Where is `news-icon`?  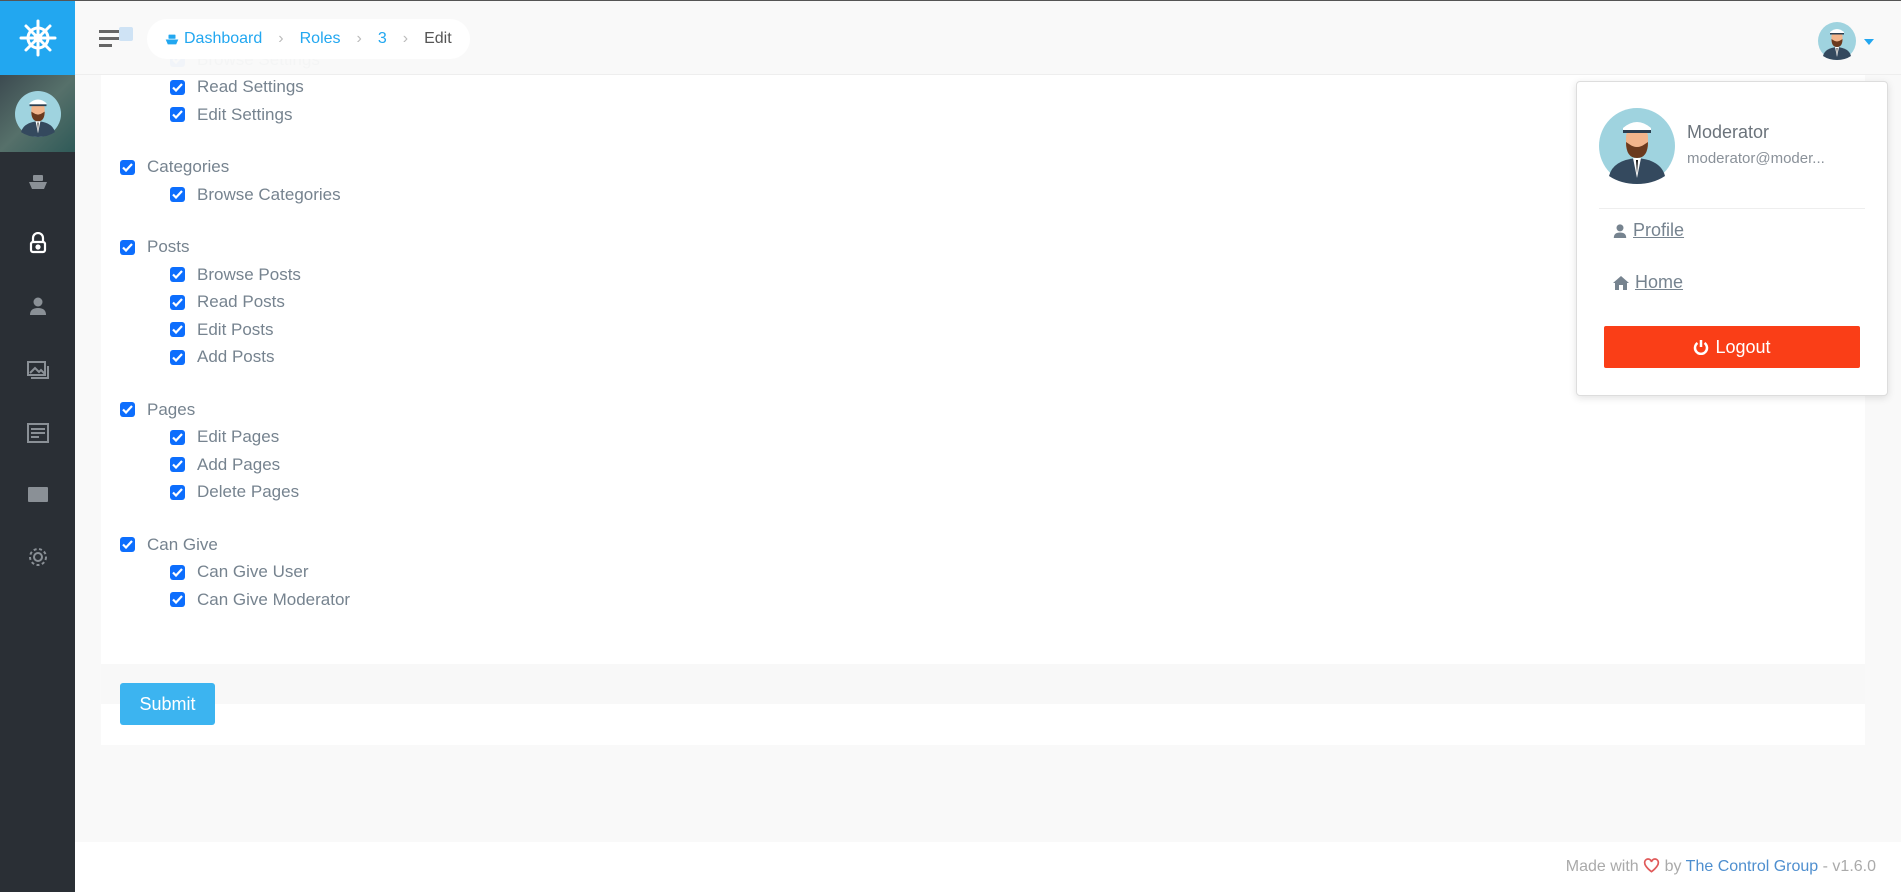 news-icon is located at coordinates (37, 433).